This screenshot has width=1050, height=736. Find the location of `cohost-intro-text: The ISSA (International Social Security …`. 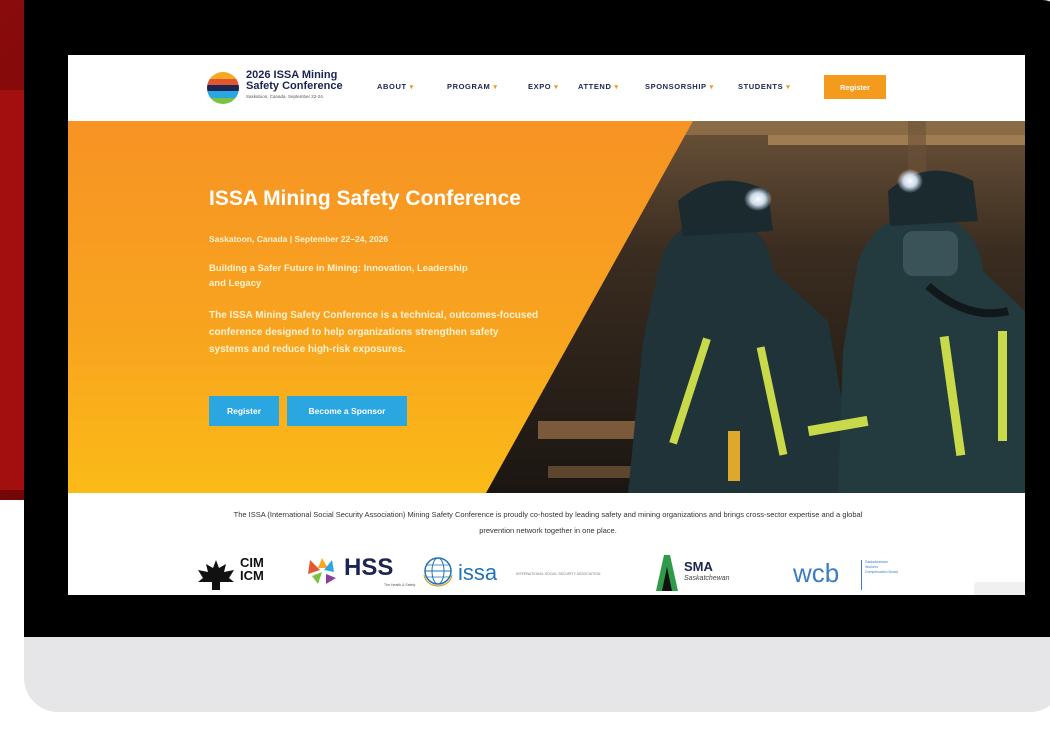

cohost-intro-text: The ISSA (International Social Security … is located at coordinates (548, 522).